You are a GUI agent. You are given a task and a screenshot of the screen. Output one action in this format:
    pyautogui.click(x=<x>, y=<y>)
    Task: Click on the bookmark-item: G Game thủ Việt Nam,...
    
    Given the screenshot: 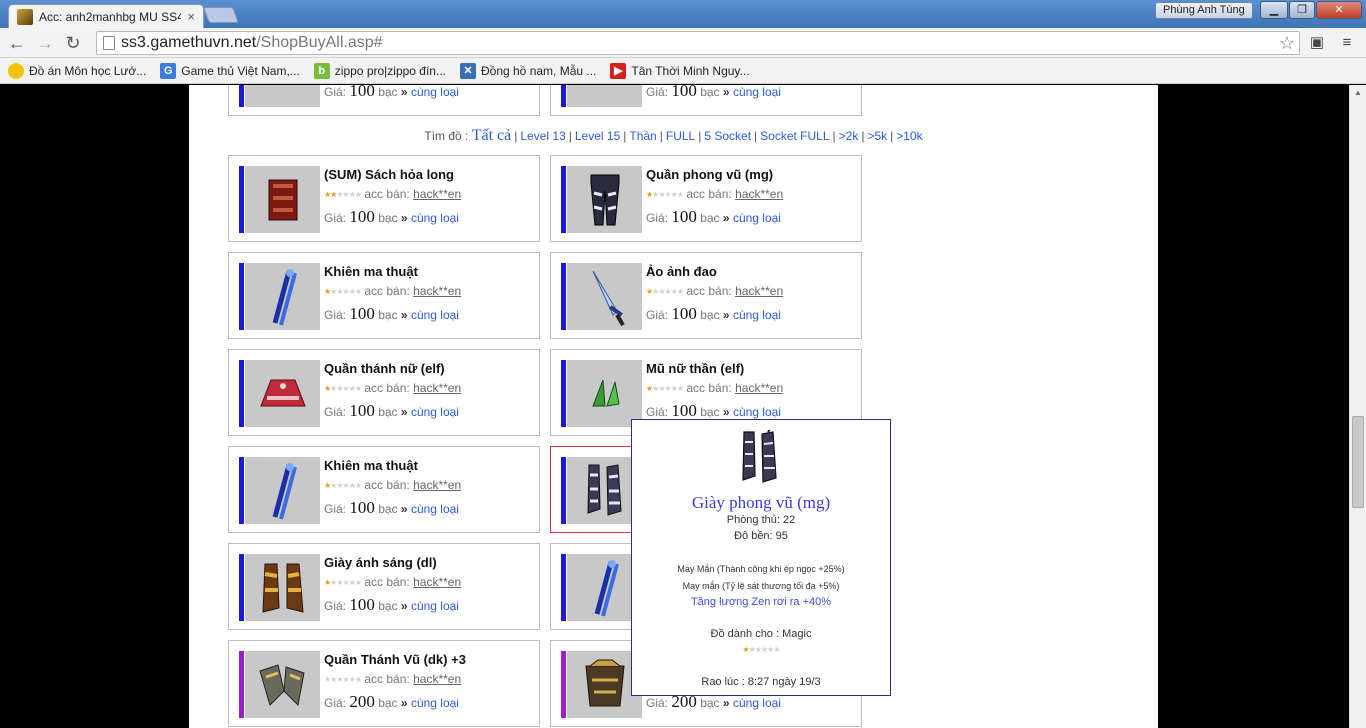 What is the action you would take?
    pyautogui.click(x=230, y=70)
    